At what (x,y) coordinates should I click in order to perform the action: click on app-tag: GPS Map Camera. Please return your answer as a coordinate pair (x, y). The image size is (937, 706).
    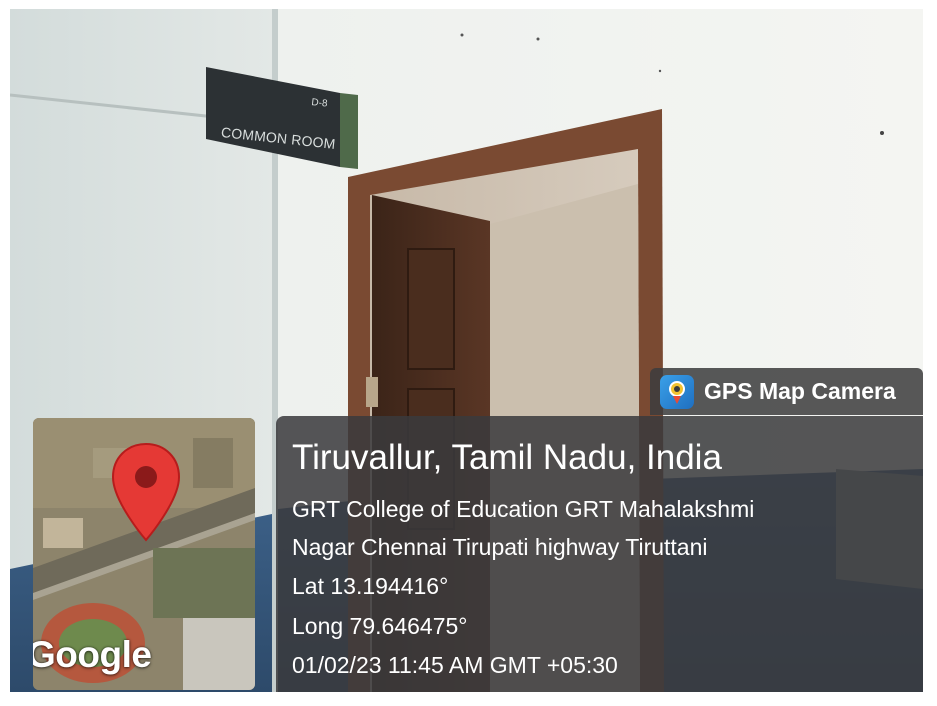
    Looking at the image, I should click on (786, 391).